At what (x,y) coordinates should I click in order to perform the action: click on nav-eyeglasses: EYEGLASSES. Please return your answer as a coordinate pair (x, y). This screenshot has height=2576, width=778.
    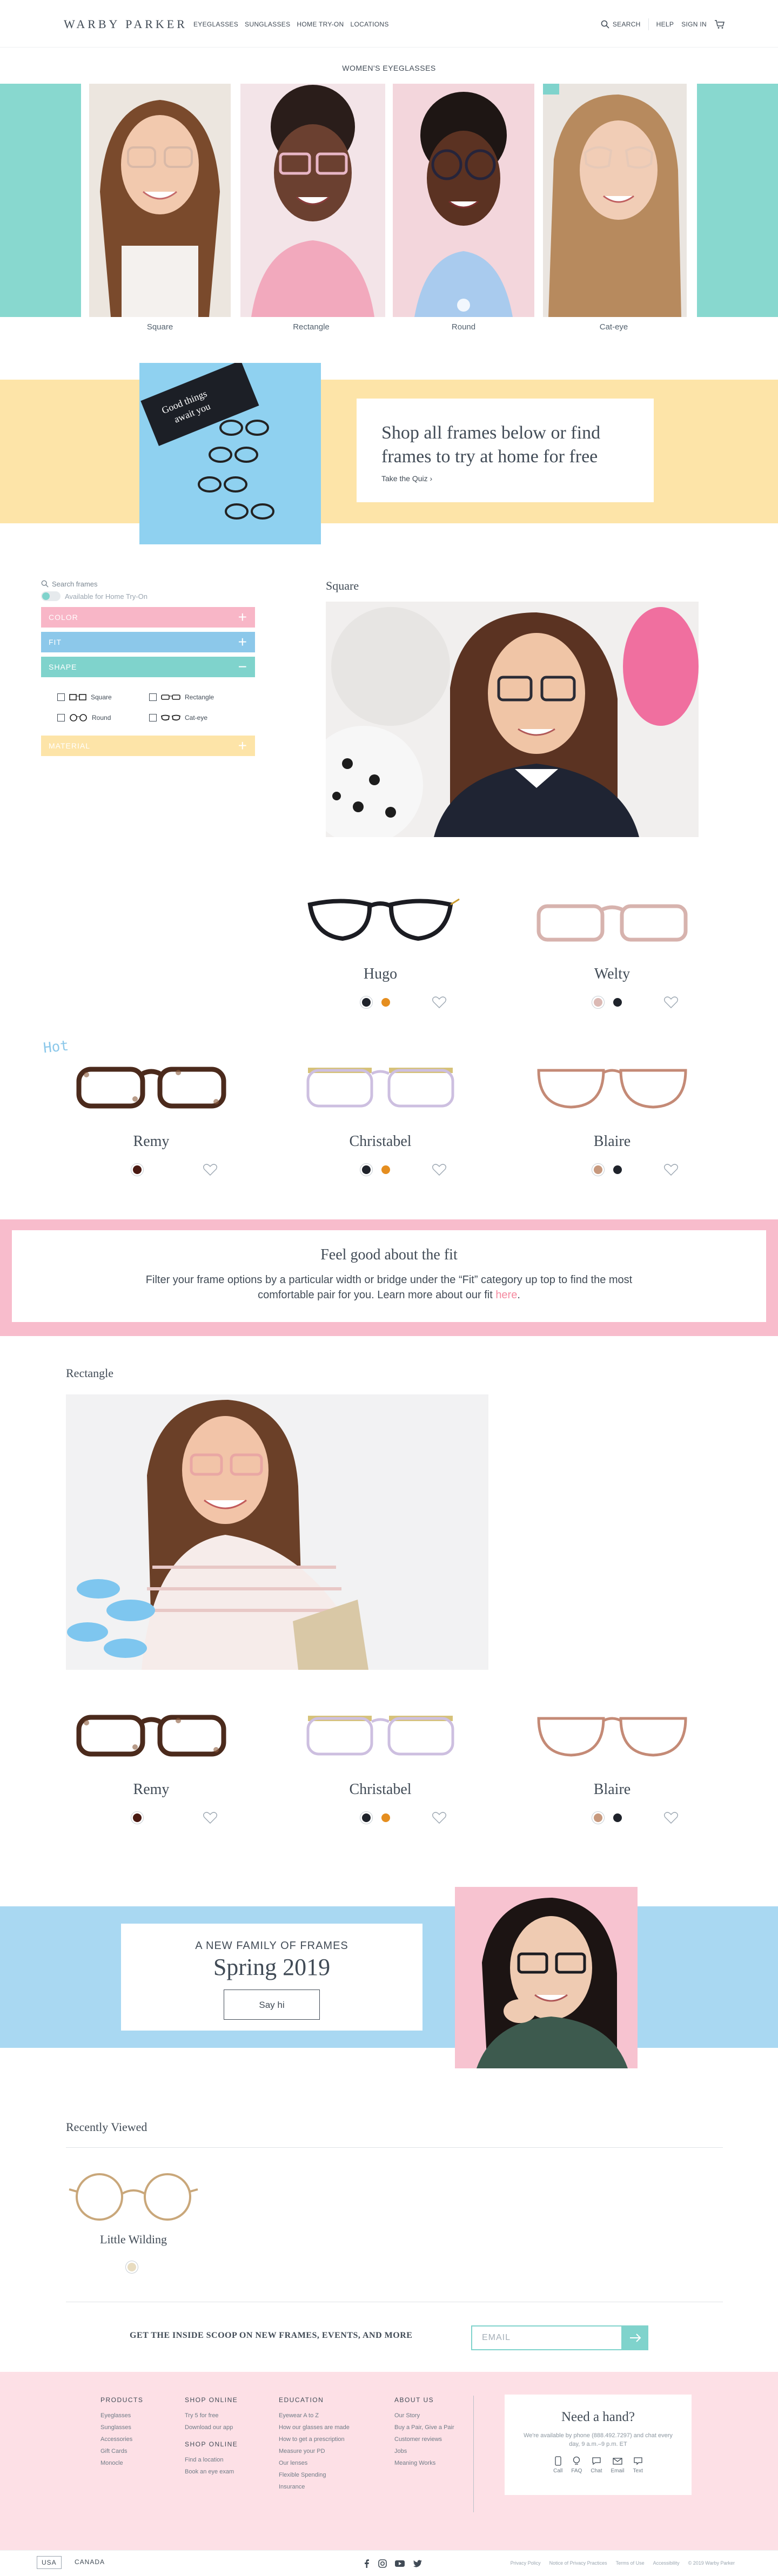
    Looking at the image, I should click on (215, 24).